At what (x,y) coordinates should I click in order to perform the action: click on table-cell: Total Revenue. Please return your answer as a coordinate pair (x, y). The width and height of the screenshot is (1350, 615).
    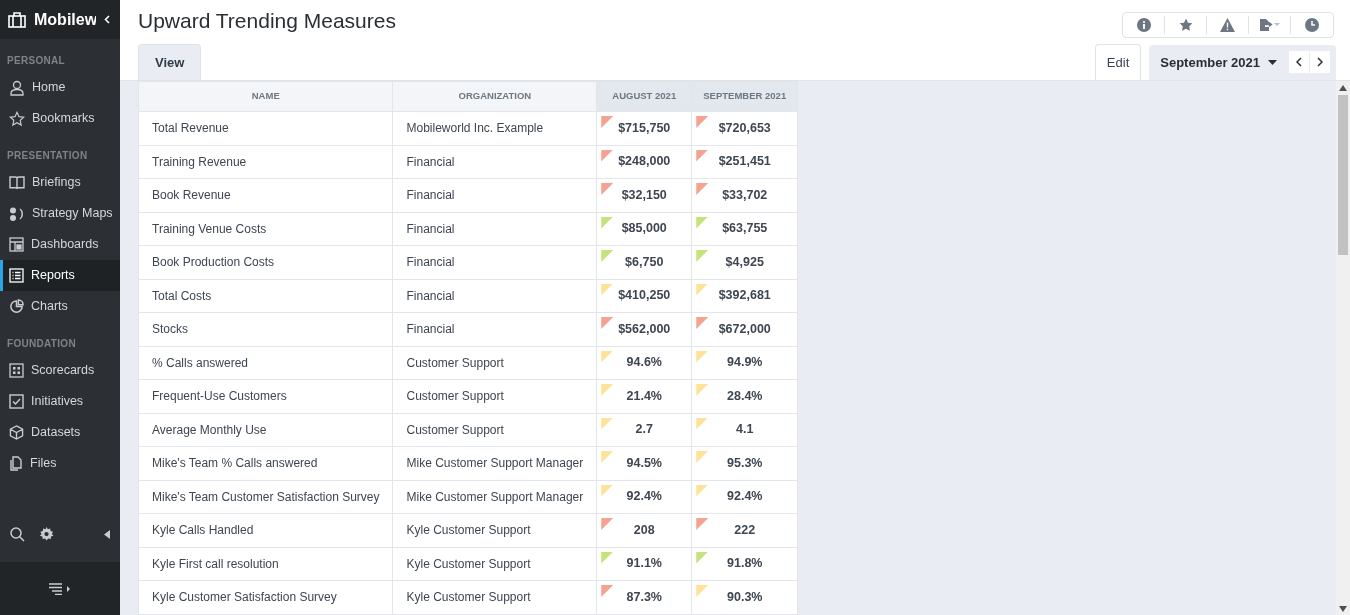
    Looking at the image, I should click on (265, 128).